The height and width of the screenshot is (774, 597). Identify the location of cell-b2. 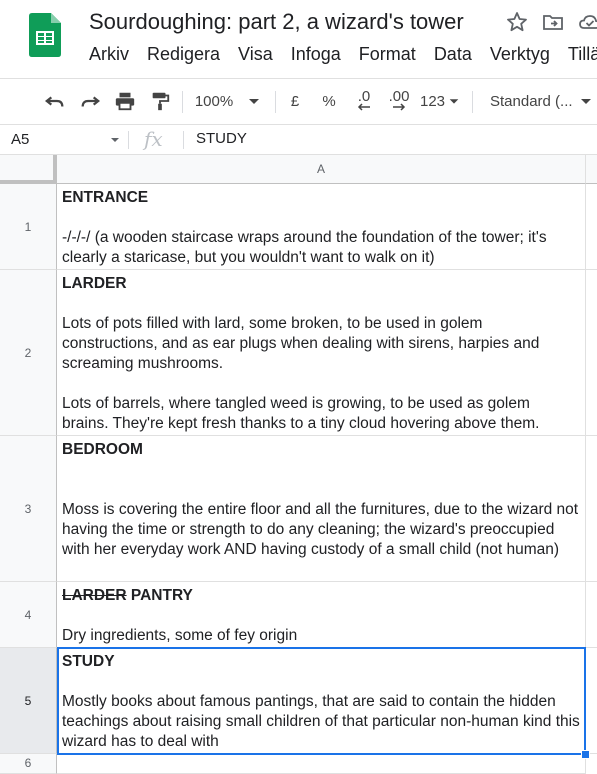
(591, 353).